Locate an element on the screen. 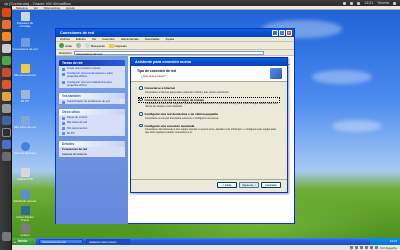  ftp-icon is located at coordinates (25, 172).